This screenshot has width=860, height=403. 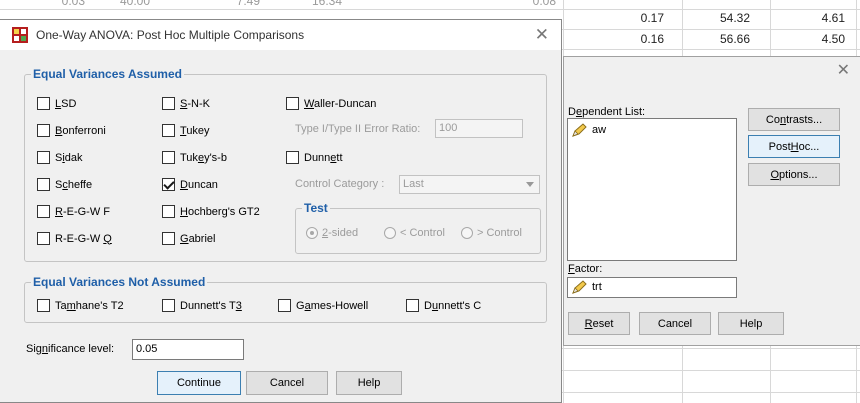 What do you see at coordinates (194, 157) in the screenshot?
I see `tukeys-b-checkbox: Tukey's-b` at bounding box center [194, 157].